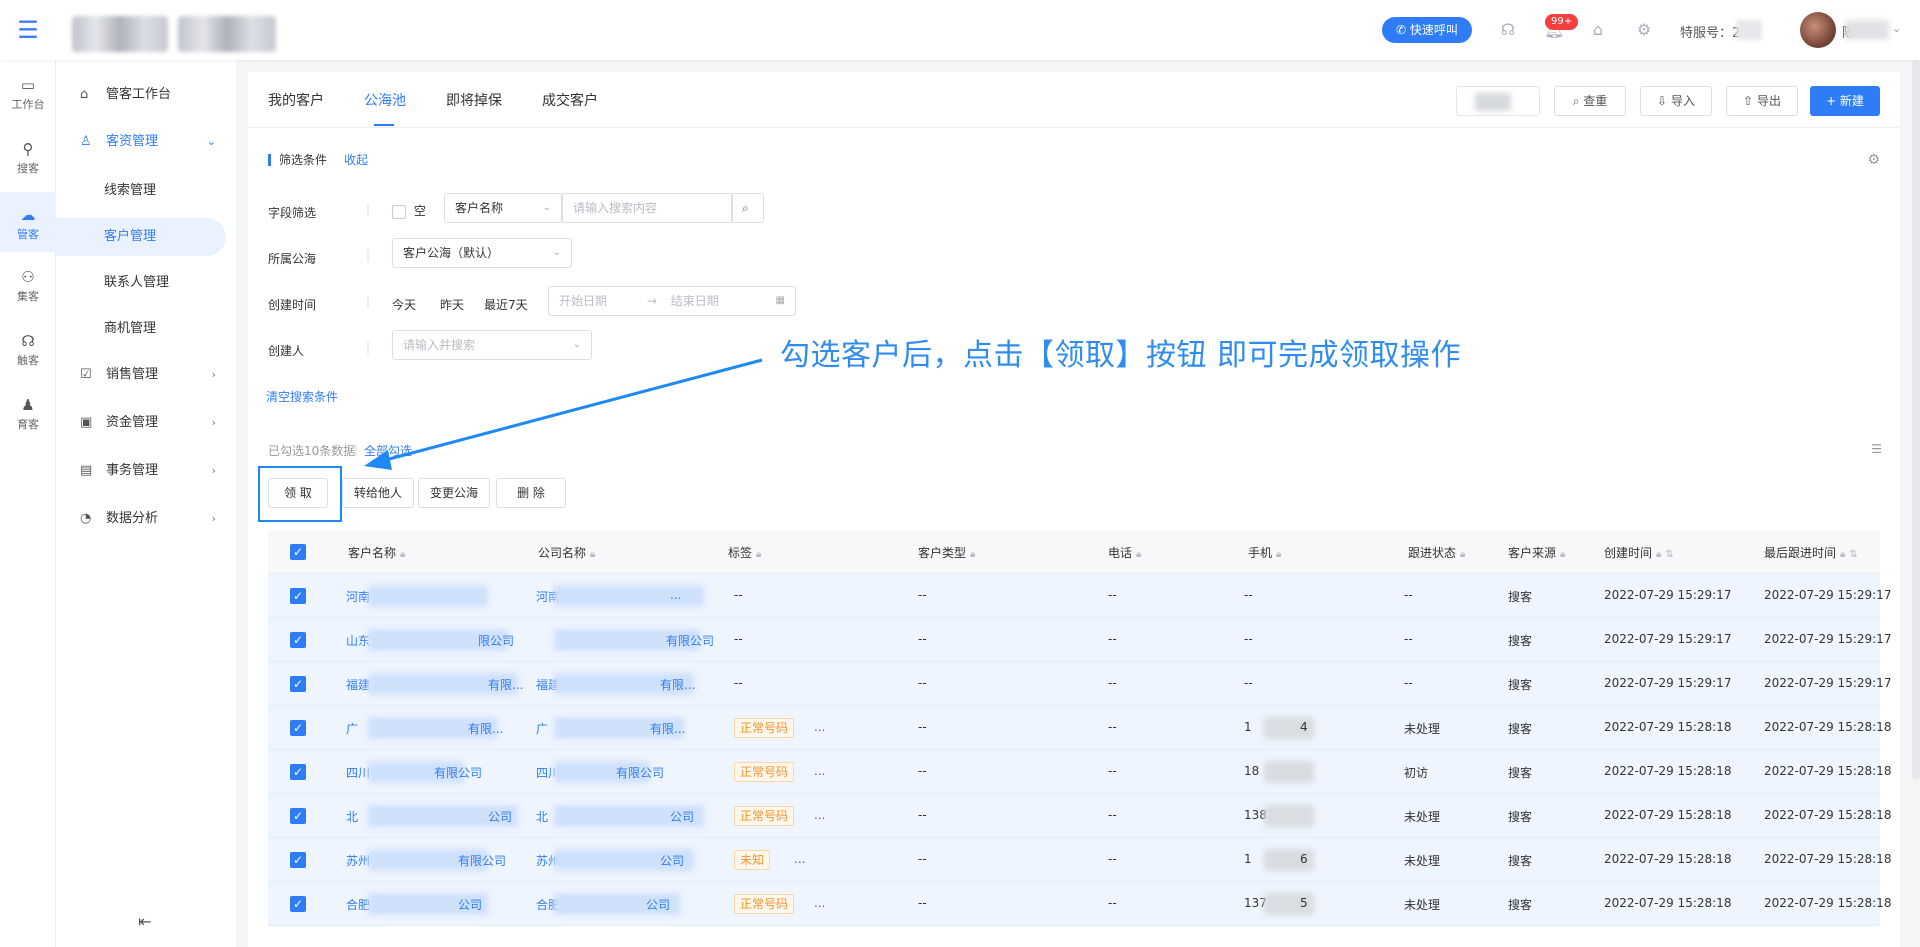 This screenshot has width=1920, height=947. Describe the element at coordinates (542, 728) in the screenshot. I see `company-name-link: 广` at that location.